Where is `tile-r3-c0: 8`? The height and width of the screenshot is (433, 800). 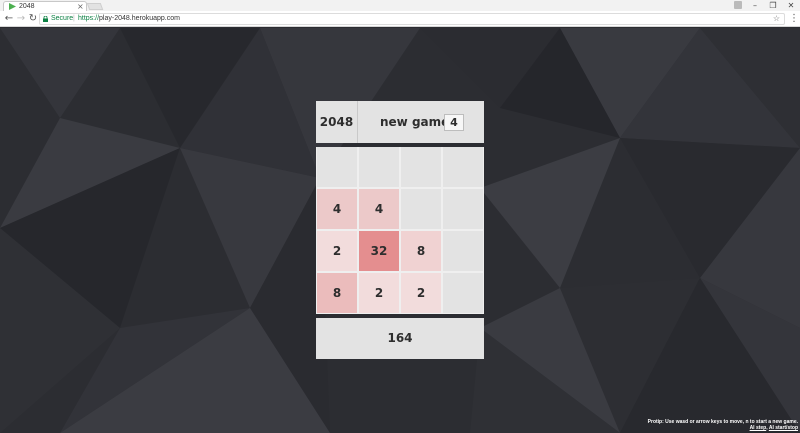
tile-r3-c0: 8 is located at coordinates (337, 293).